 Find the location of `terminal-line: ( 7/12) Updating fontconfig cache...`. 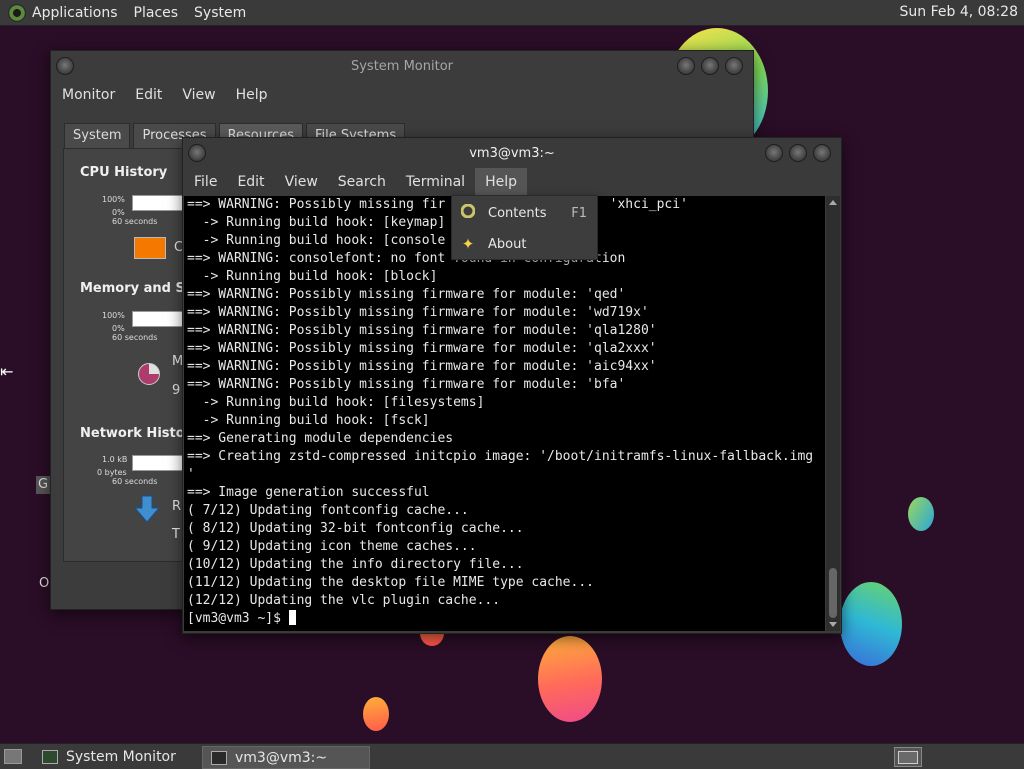

terminal-line: ( 7/12) Updating fontconfig cache... is located at coordinates (328, 510).